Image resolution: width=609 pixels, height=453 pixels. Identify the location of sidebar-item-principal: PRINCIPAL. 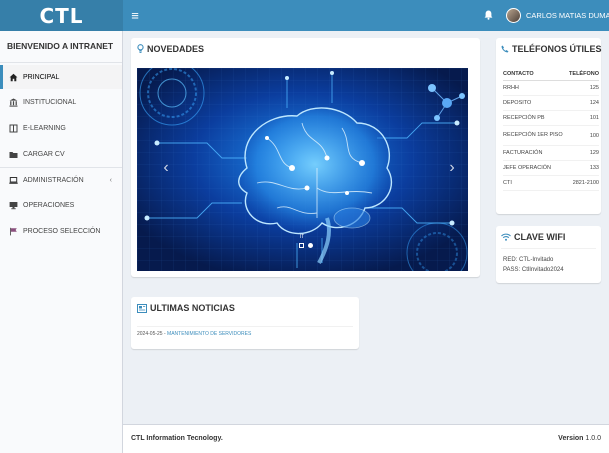
(61, 77).